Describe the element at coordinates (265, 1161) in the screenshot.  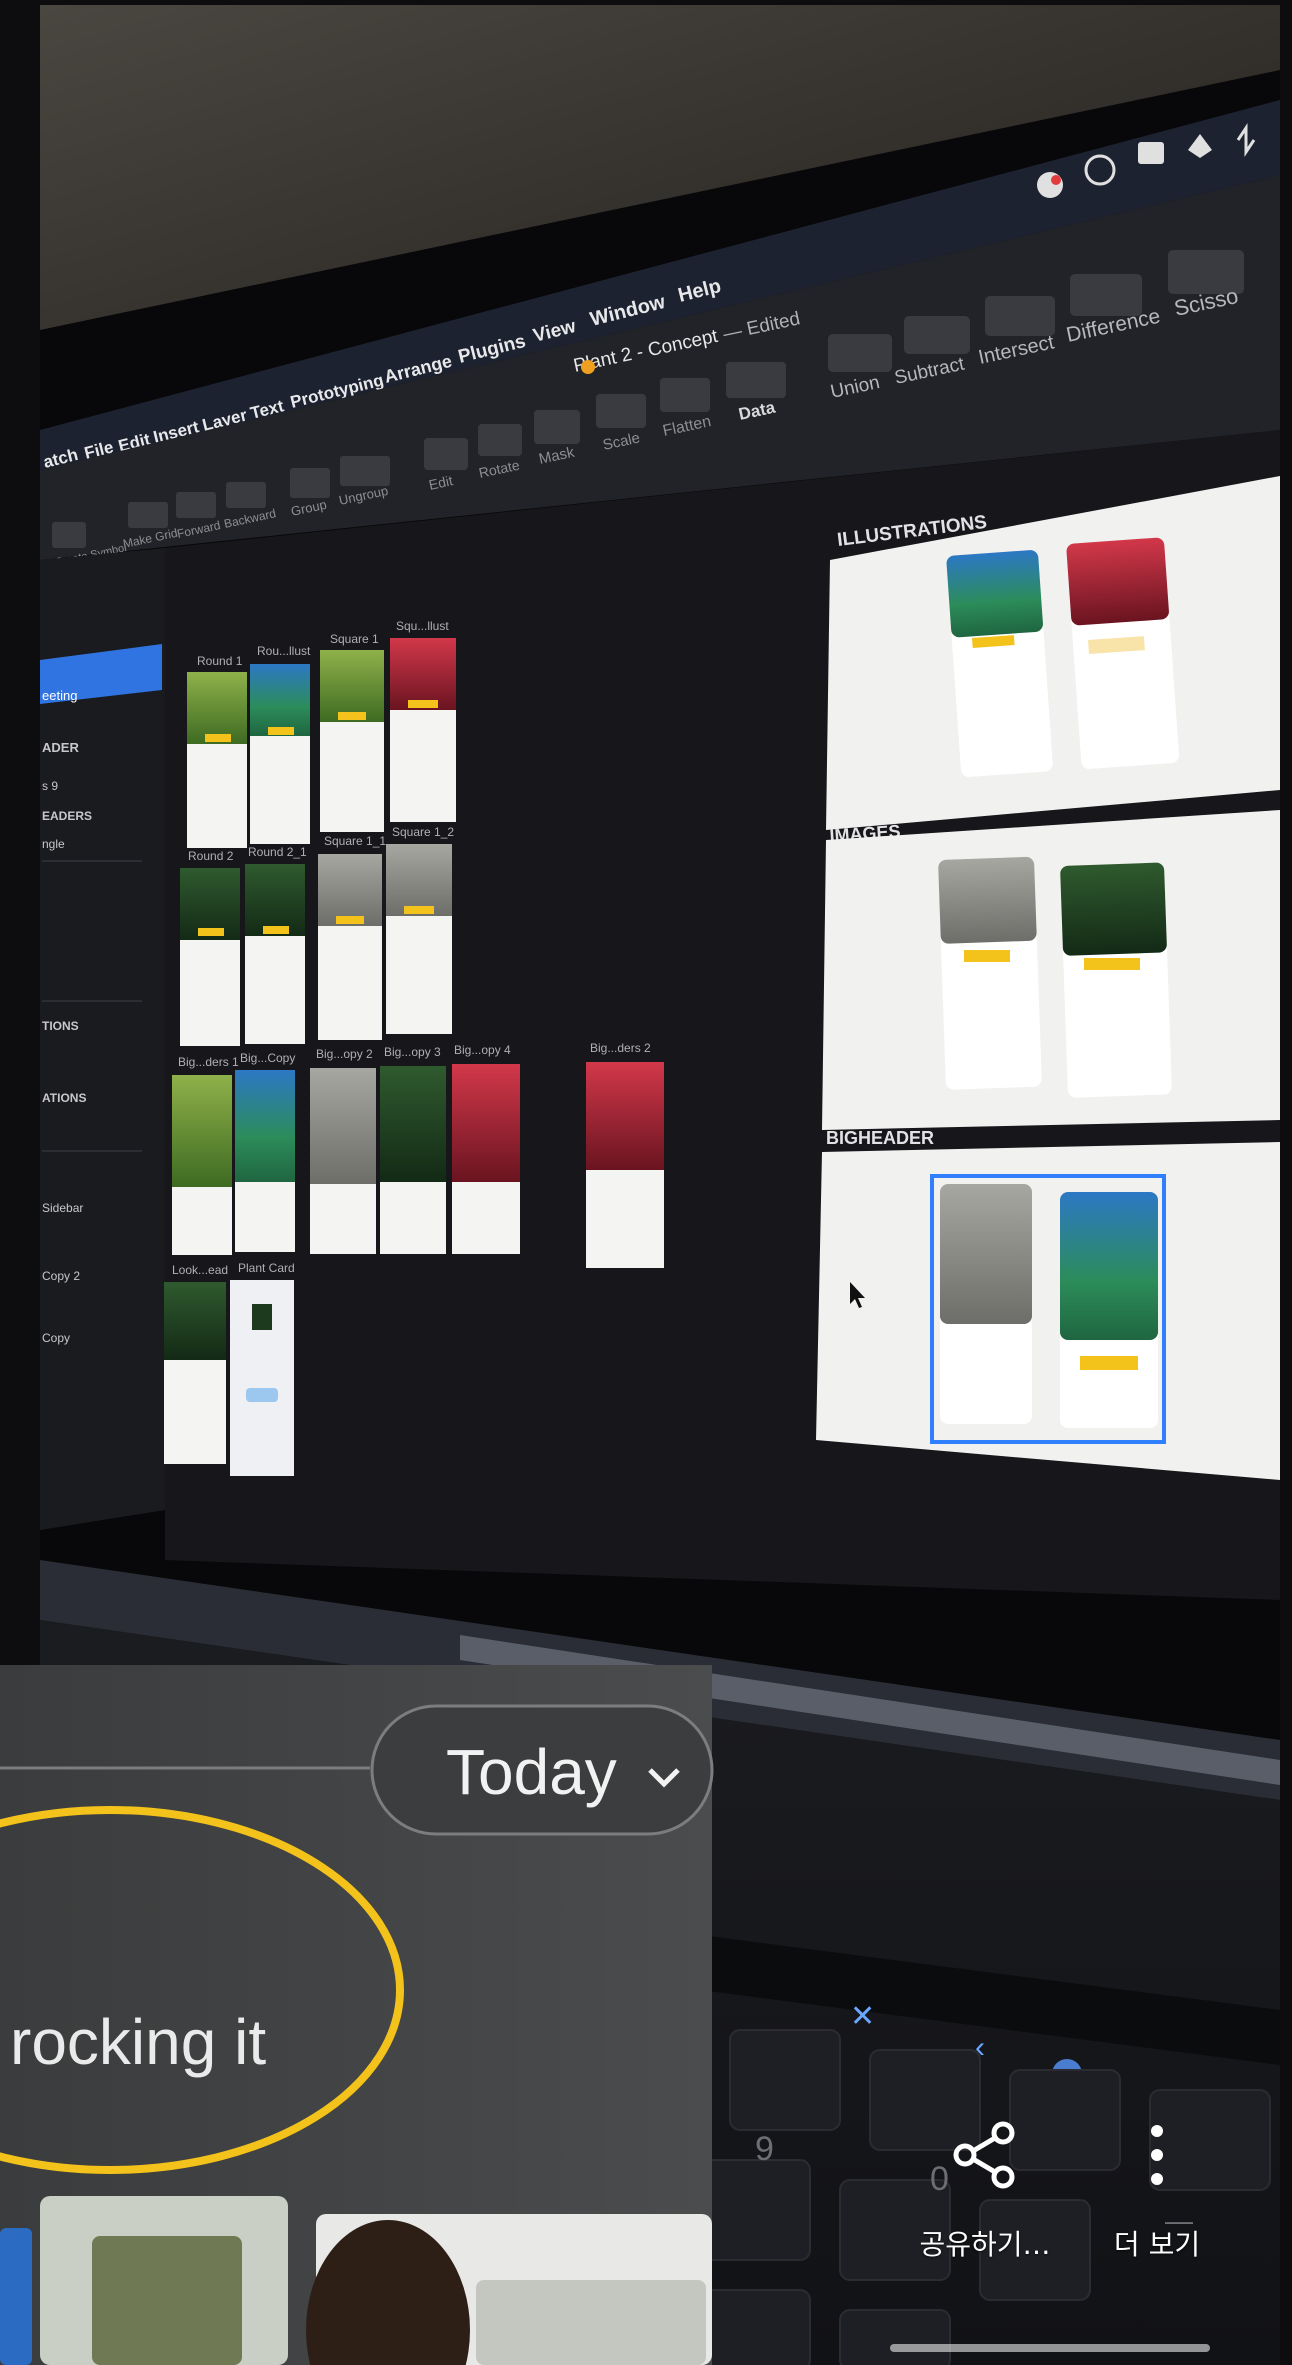
I see `artboard-bigheaders-copy` at that location.